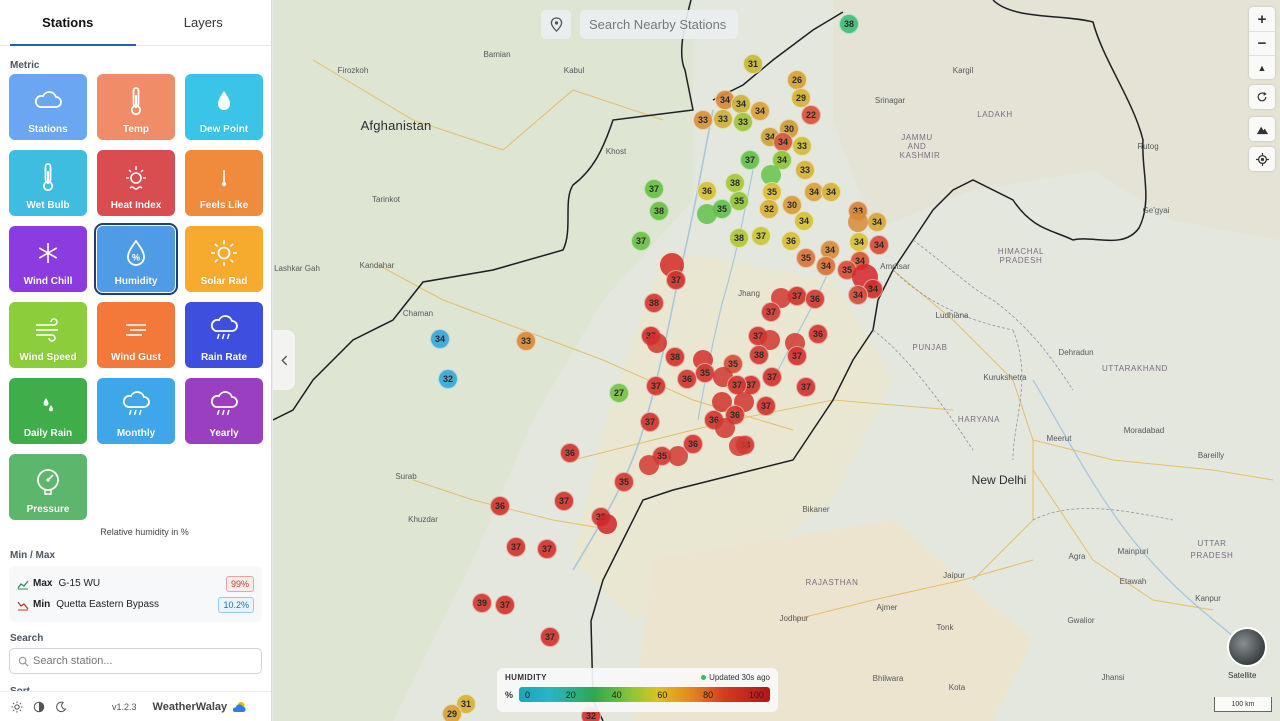 Image resolution: width=1280 pixels, height=721 pixels. I want to click on max-row: Max G-15 WU 99%, so click(135, 583).